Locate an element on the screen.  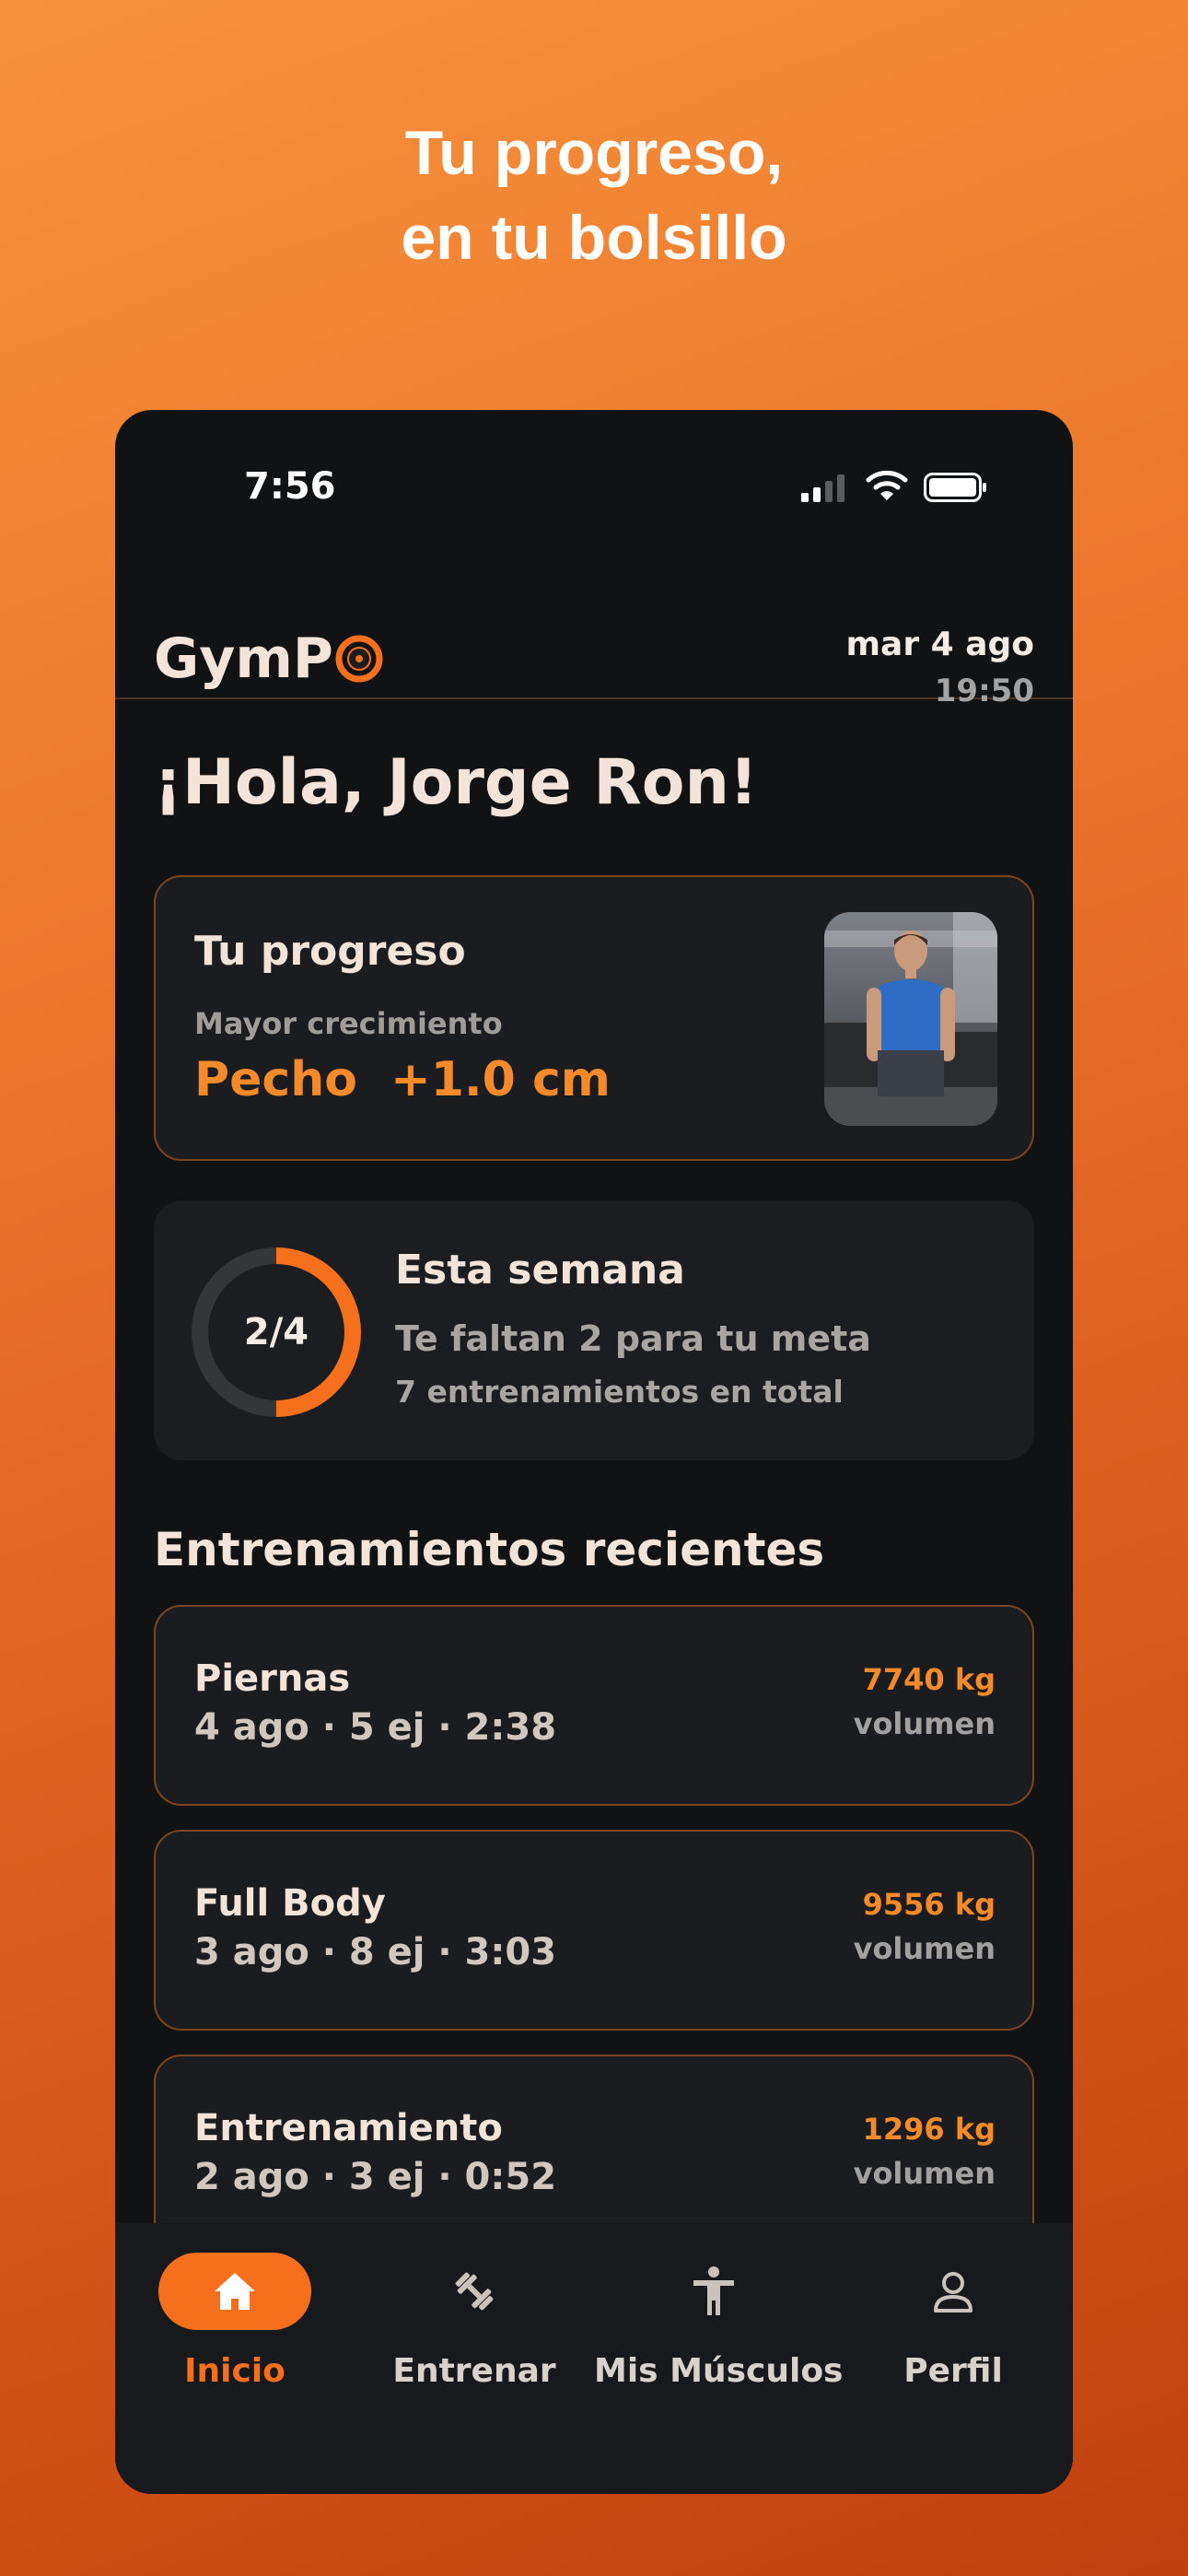
gym-person-photo is located at coordinates (910, 1019).